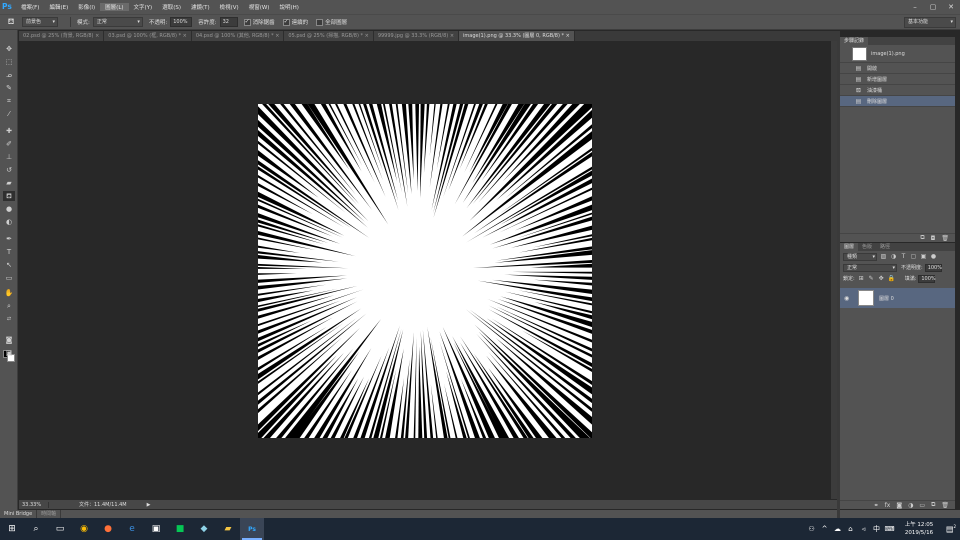 This screenshot has height=540, width=960. I want to click on opacity-input: 100%, so click(181, 22).